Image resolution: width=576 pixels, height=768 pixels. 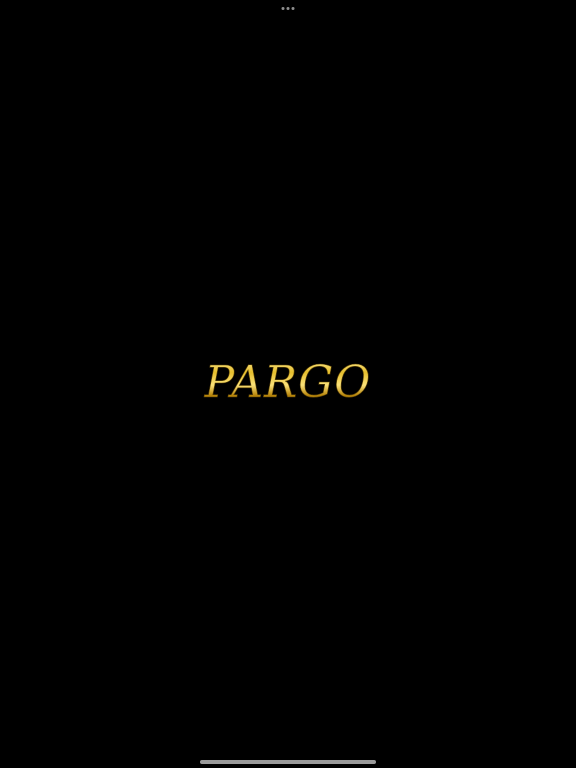 I want to click on app-logo: PARGO, so click(x=288, y=385).